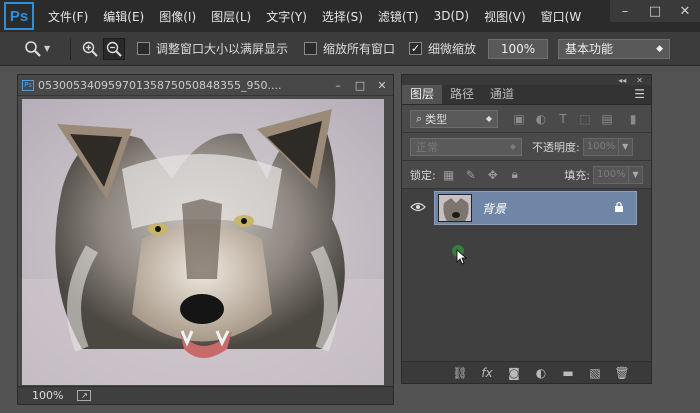 The image size is (700, 413). Describe the element at coordinates (177, 16) in the screenshot. I see `menu-image: 图像(I)` at that location.